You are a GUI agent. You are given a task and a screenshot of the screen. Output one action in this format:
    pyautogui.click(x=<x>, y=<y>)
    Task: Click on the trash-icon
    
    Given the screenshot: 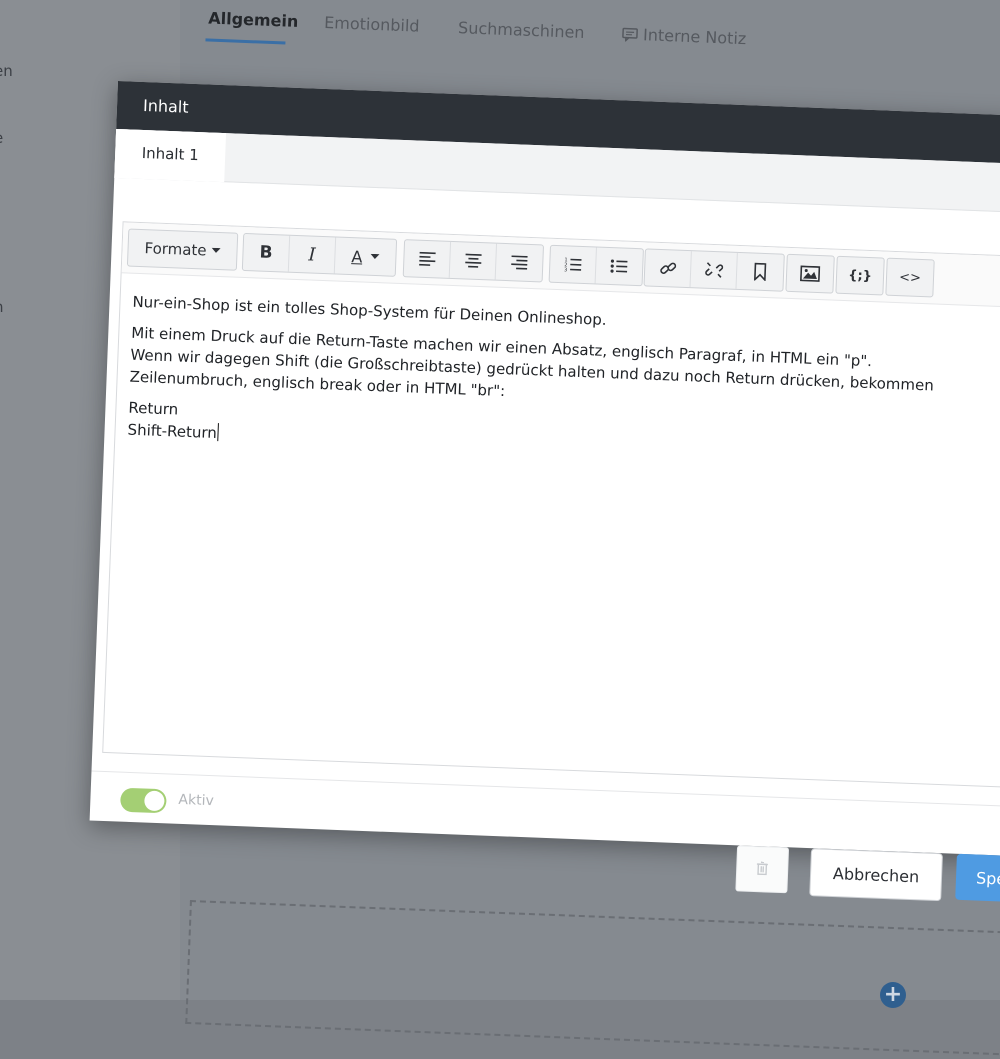 What is the action you would take?
    pyautogui.click(x=762, y=869)
    